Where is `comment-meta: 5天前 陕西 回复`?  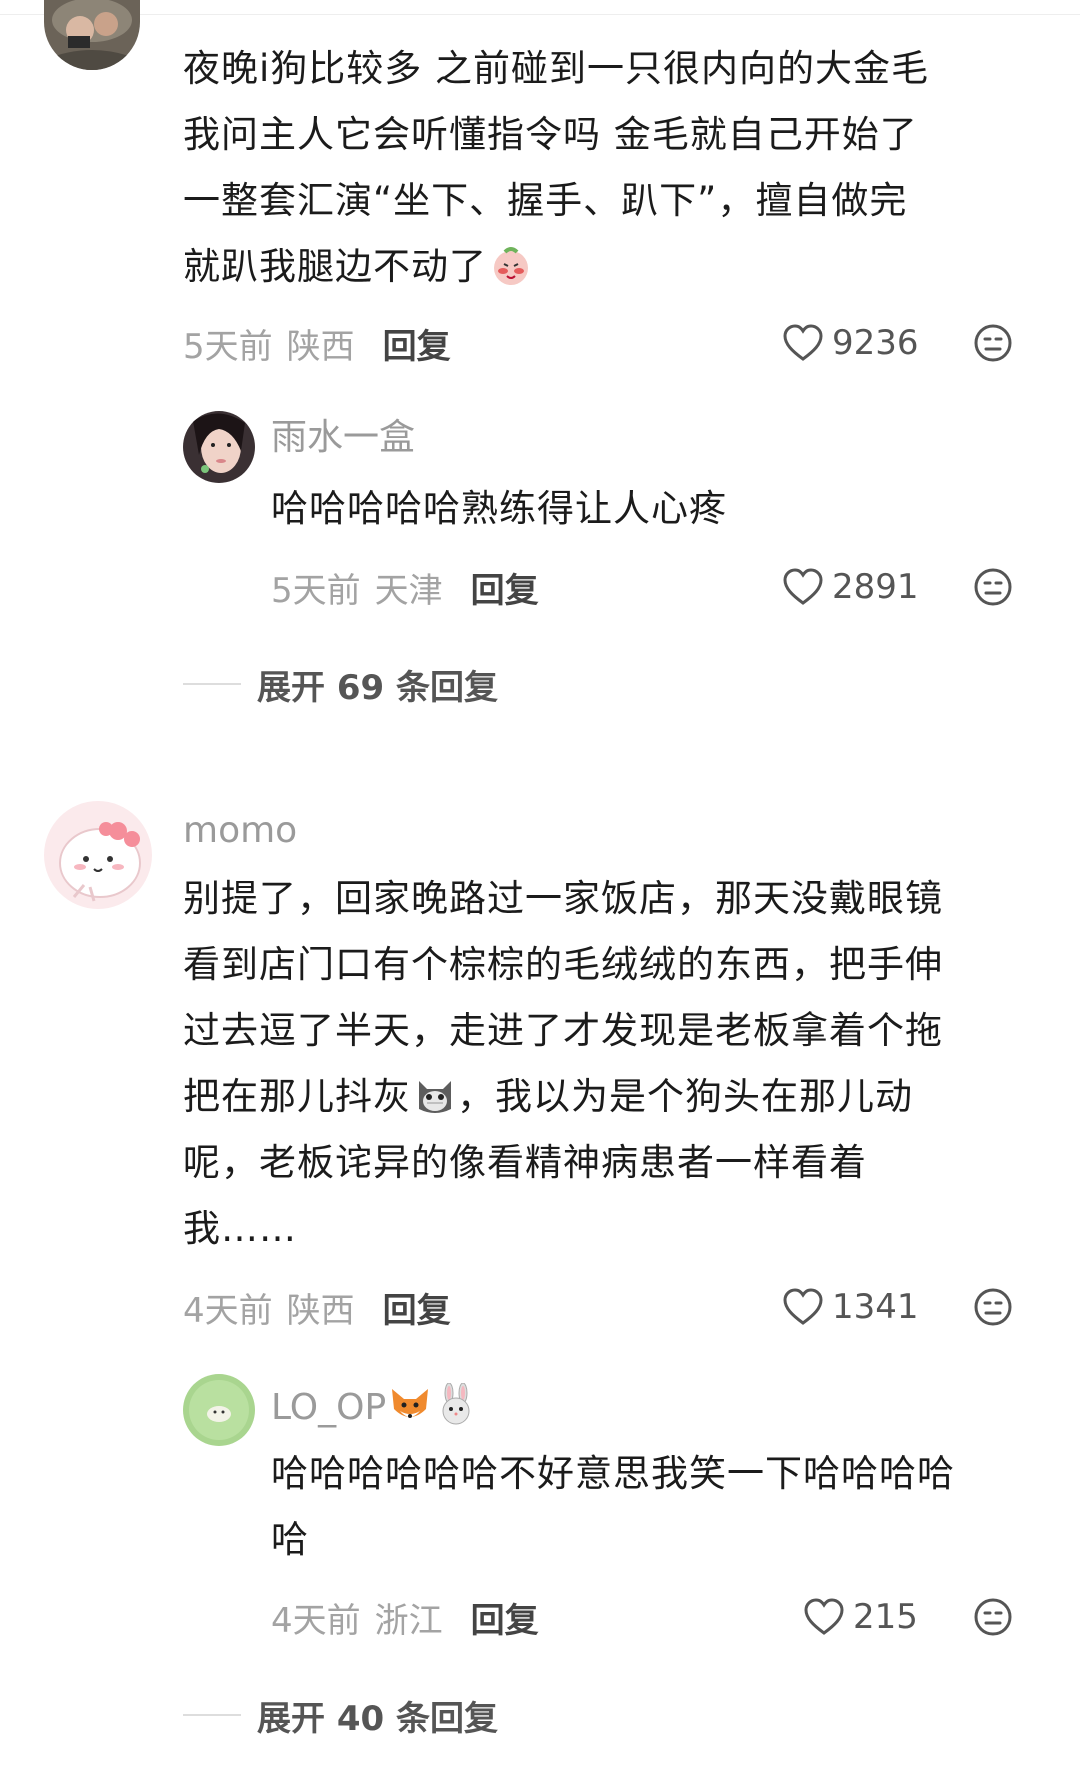 comment-meta: 5天前 陕西 回复 is located at coordinates (317, 343).